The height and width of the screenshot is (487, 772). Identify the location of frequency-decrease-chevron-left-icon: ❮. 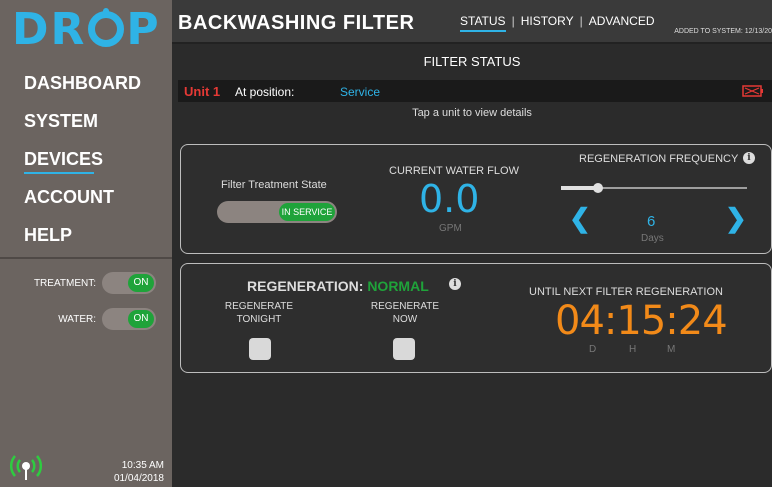
(580, 218).